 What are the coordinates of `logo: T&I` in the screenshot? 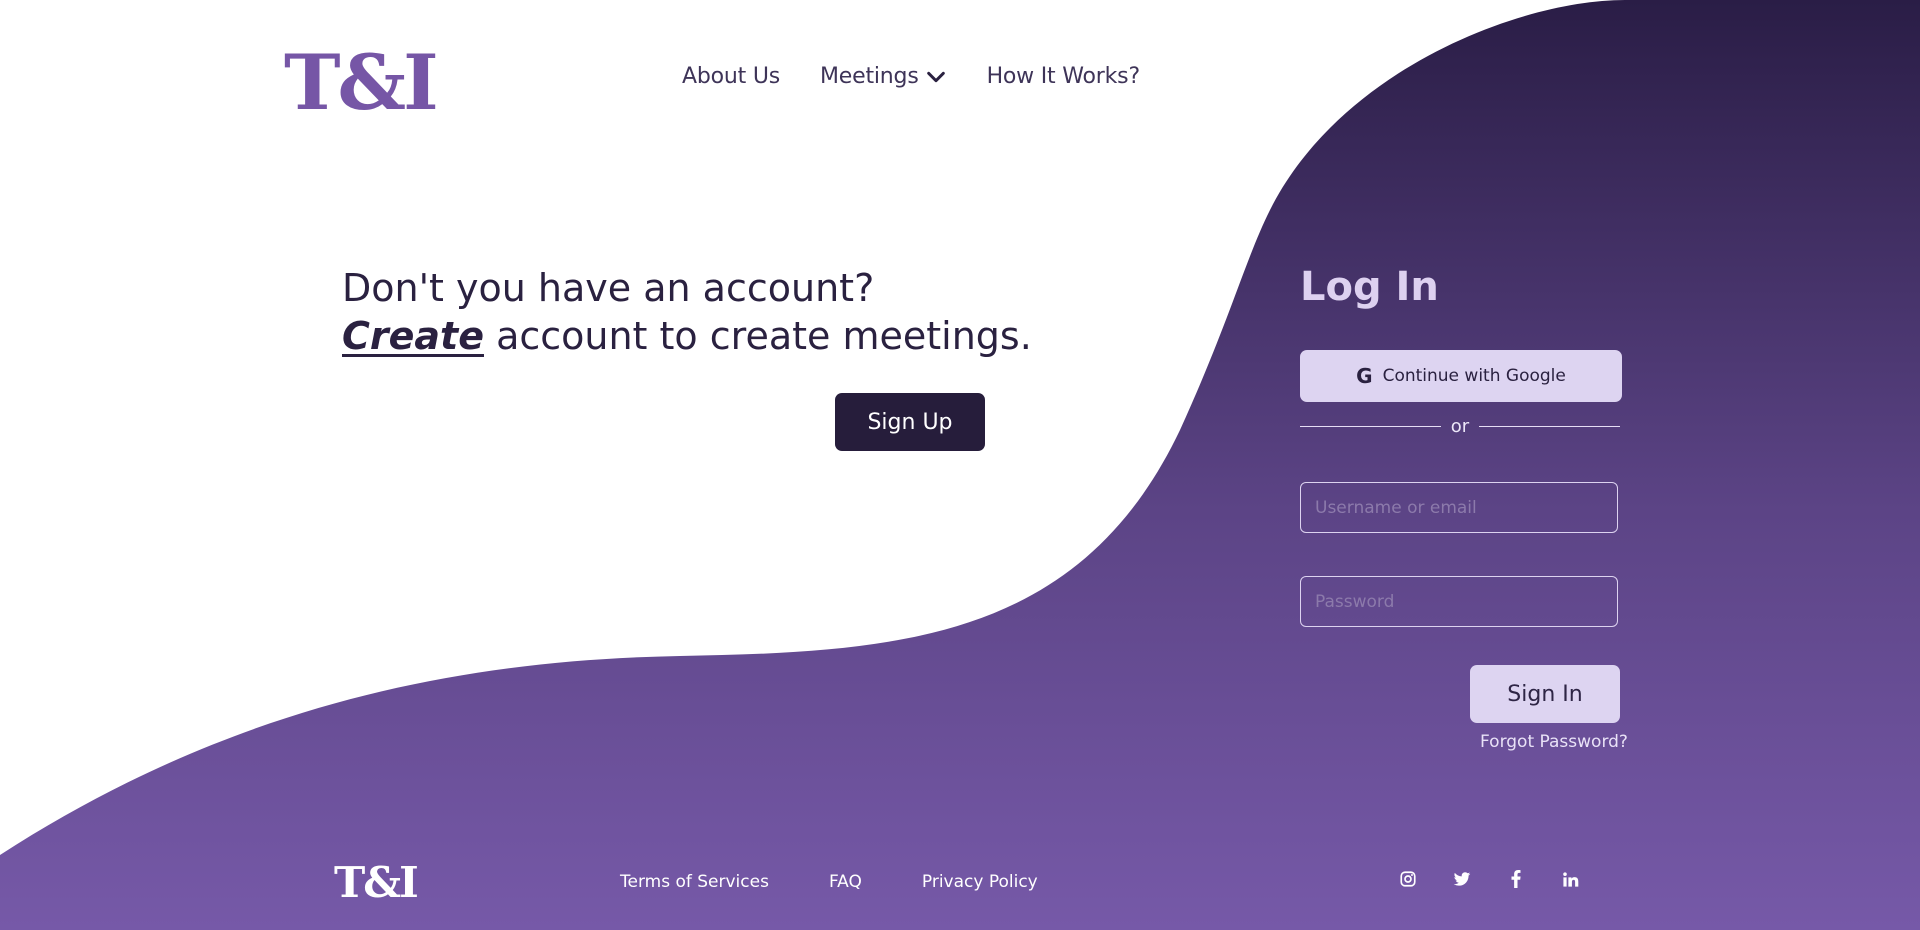 It's located at (361, 83).